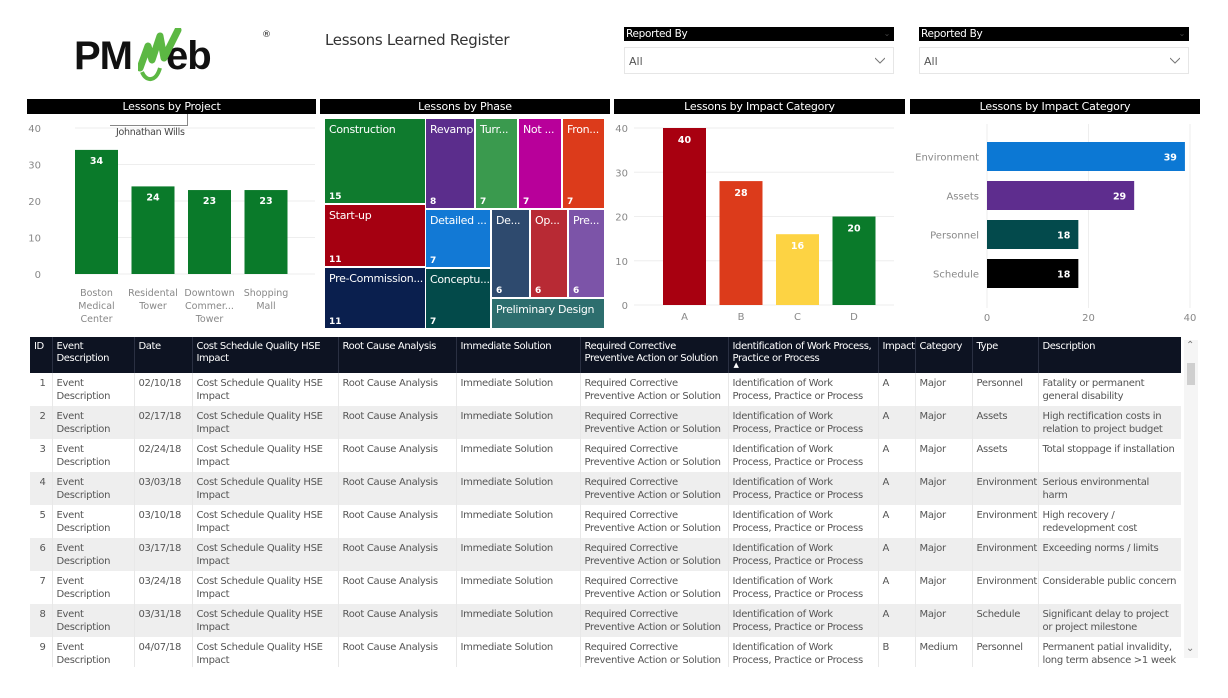 The width and height of the screenshot is (1228, 698). Describe the element at coordinates (987, 346) in the screenshot. I see `column-header-label: Type` at that location.